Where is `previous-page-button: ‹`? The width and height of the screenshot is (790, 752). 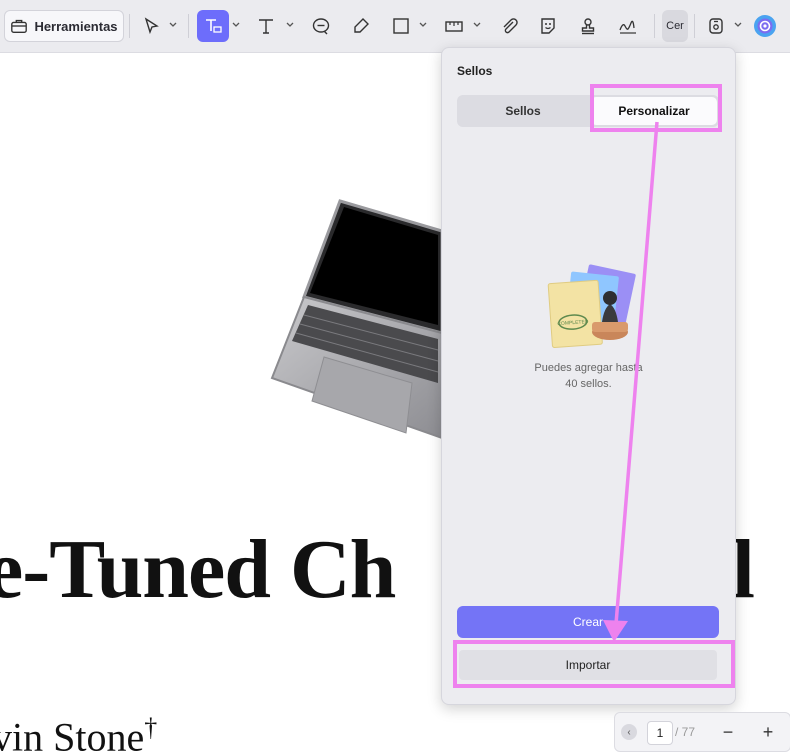 previous-page-button: ‹ is located at coordinates (629, 732).